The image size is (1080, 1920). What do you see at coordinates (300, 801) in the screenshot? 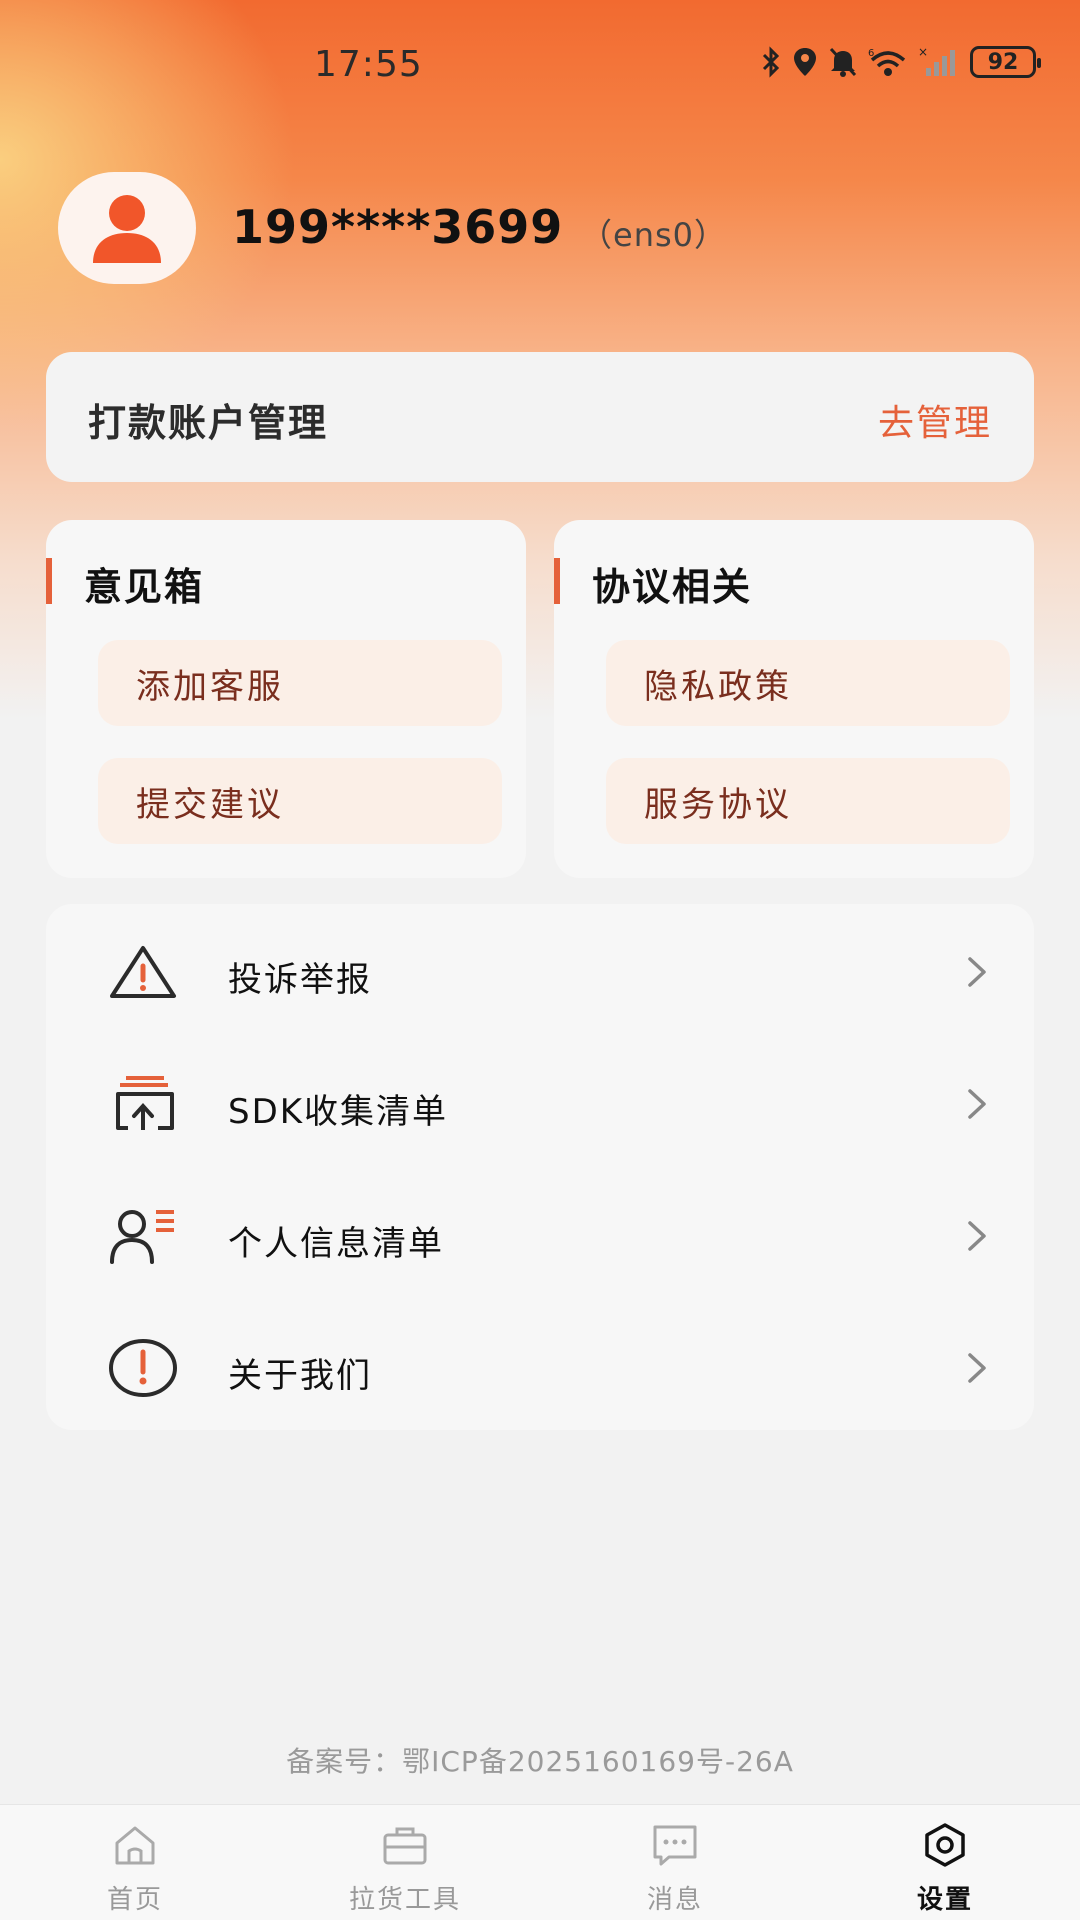
I see `submit-suggestion-button: 提交建议` at bounding box center [300, 801].